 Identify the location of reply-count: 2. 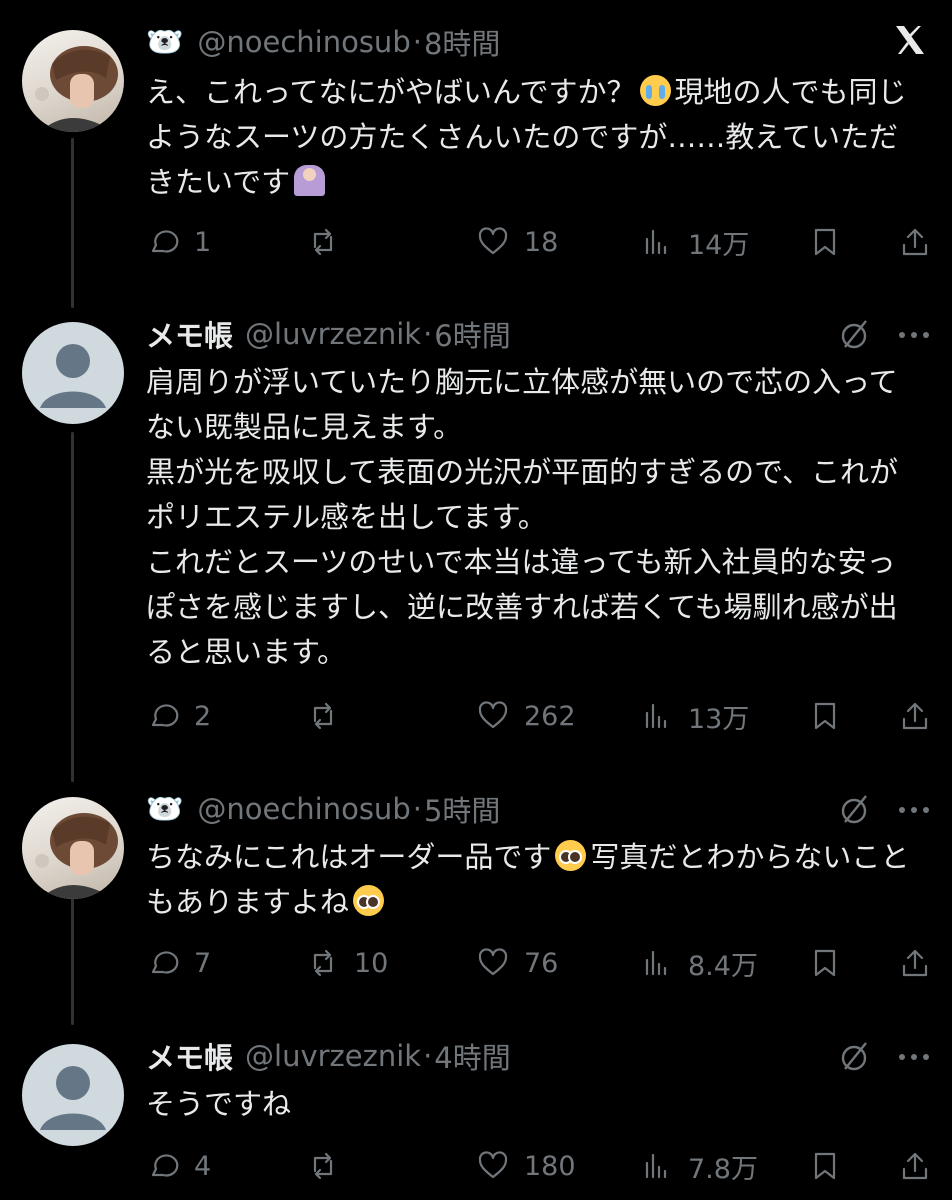
(203, 716).